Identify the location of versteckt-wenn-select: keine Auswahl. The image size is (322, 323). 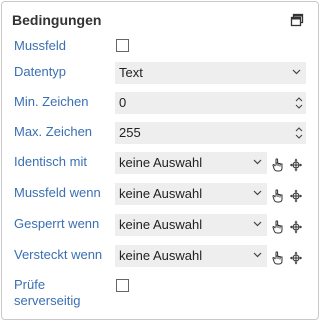
(191, 256).